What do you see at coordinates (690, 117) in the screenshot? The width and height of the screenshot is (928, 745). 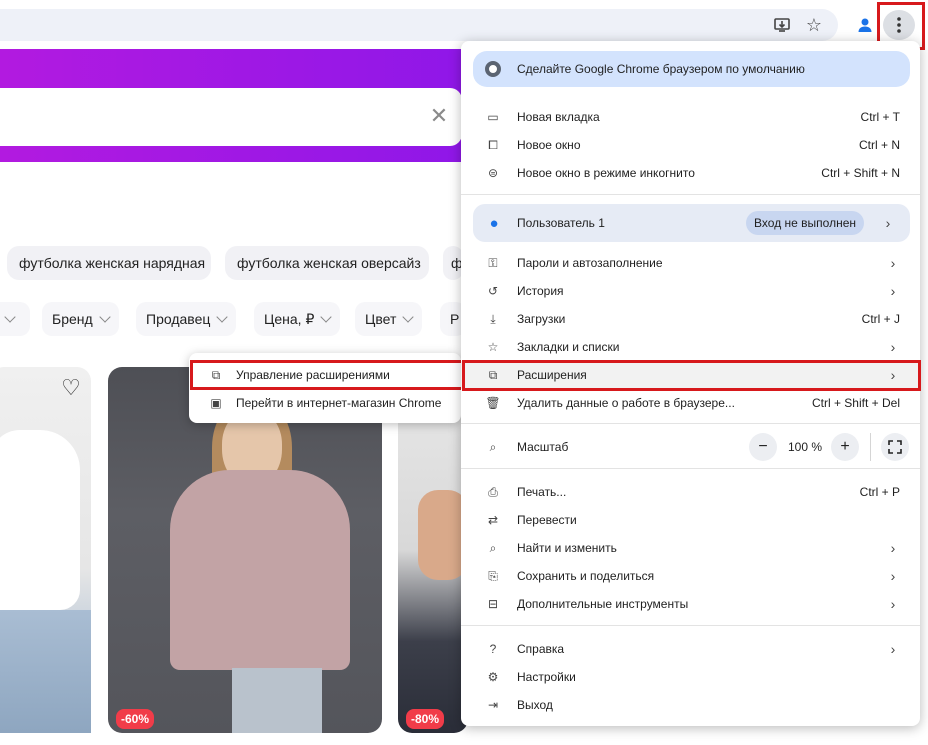 I see `menu-item-new-tab: ▭ Новая вкладка Ctrl + T` at bounding box center [690, 117].